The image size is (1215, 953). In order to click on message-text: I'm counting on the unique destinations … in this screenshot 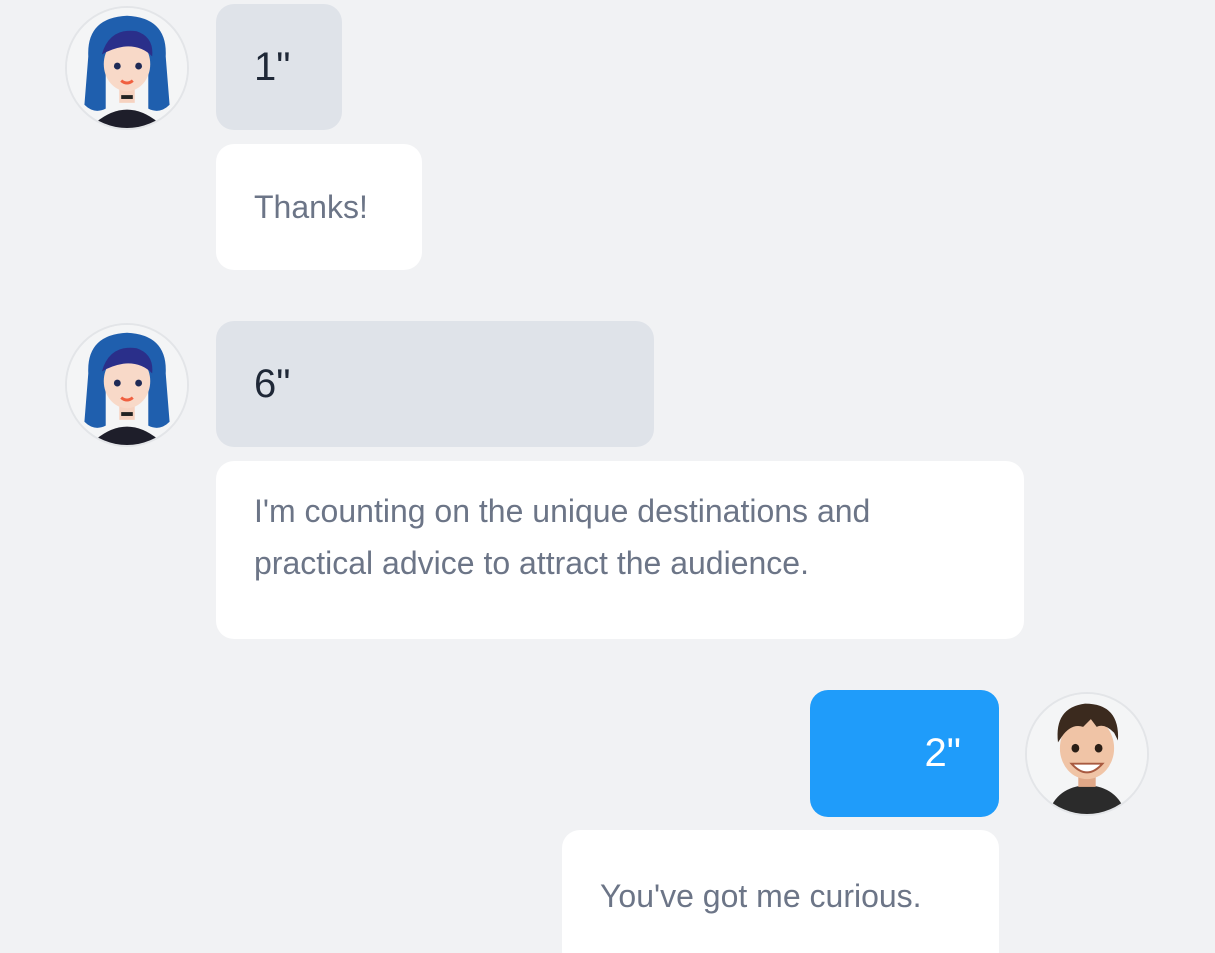, I will do `click(562, 537)`.